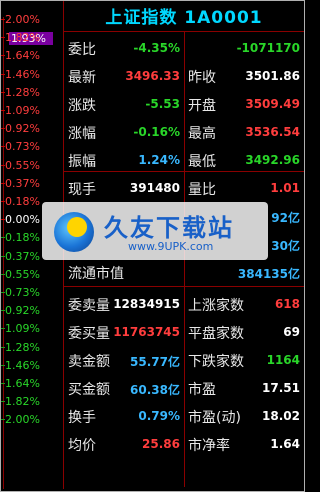  I want to click on quote-row: 委比 -4.35% -1071170, so click(184, 49).